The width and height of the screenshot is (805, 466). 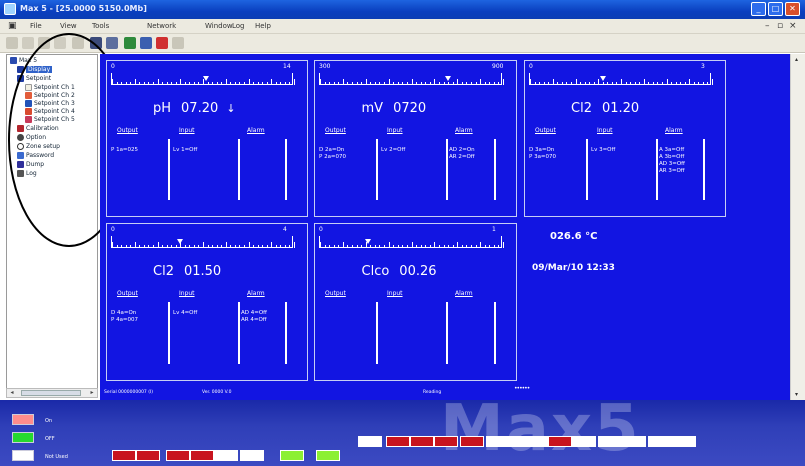 I want to click on legend-not-used-swatch, so click(x=23, y=455).